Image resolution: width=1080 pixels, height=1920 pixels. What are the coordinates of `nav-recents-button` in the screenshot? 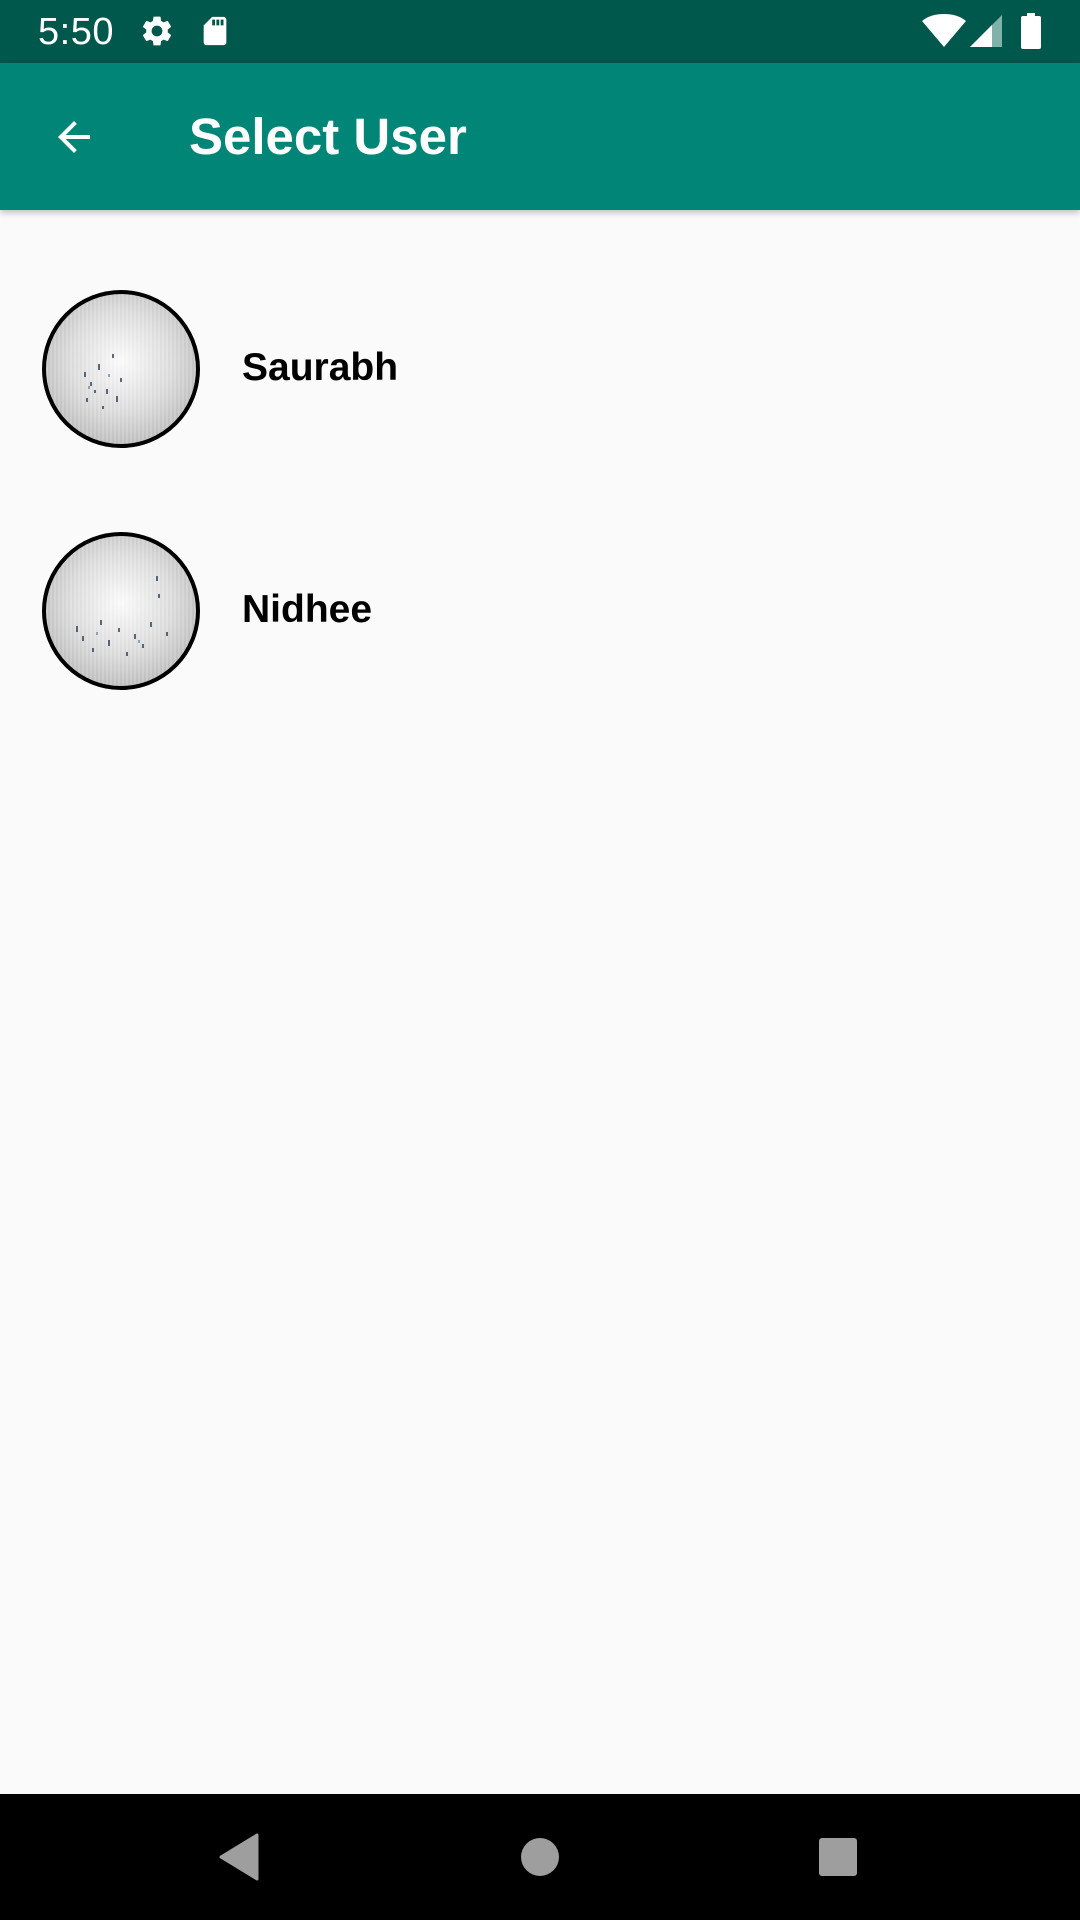 It's located at (838, 1857).